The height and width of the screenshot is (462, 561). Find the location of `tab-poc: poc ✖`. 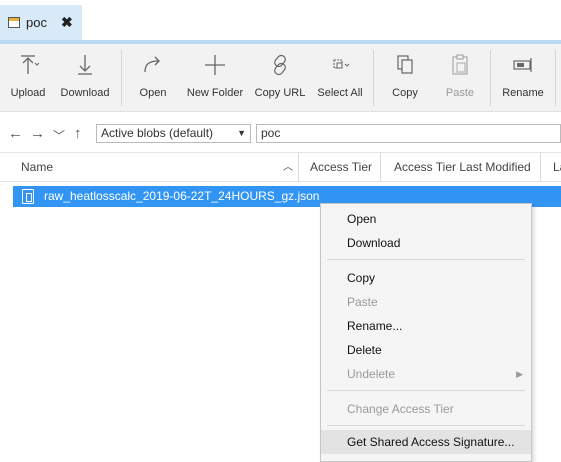

tab-poc: poc ✖ is located at coordinates (41, 22).